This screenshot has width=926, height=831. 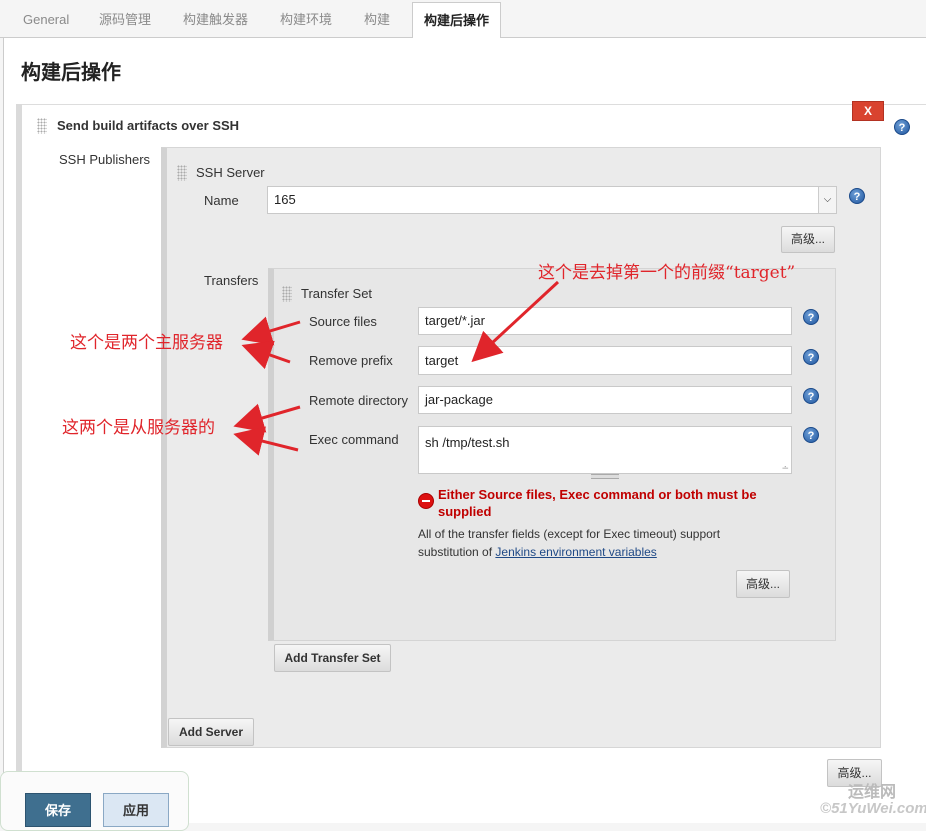 I want to click on watermark-copyright: ©, so click(x=826, y=808).